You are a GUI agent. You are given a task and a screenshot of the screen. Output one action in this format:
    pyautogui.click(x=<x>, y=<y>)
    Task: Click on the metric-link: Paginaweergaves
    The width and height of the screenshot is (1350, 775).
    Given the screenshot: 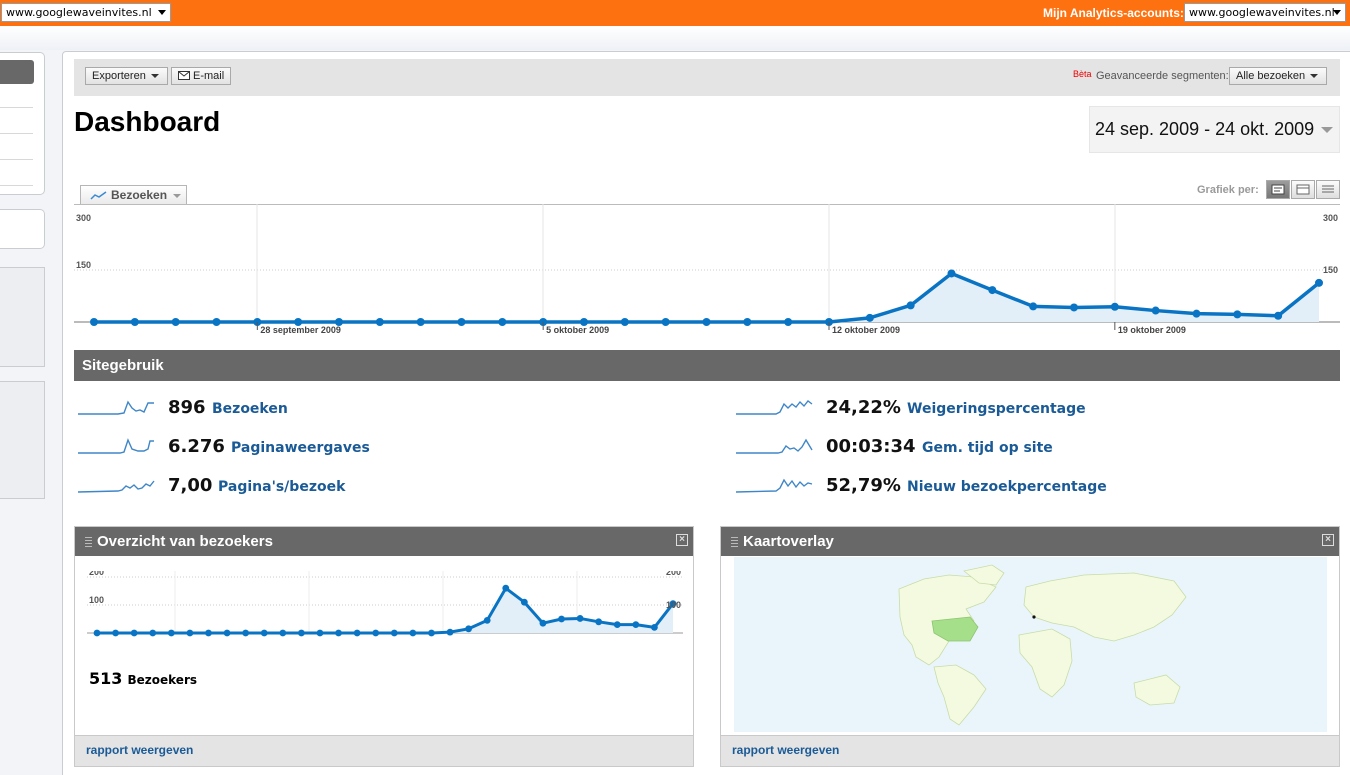 What is the action you would take?
    pyautogui.click(x=300, y=448)
    